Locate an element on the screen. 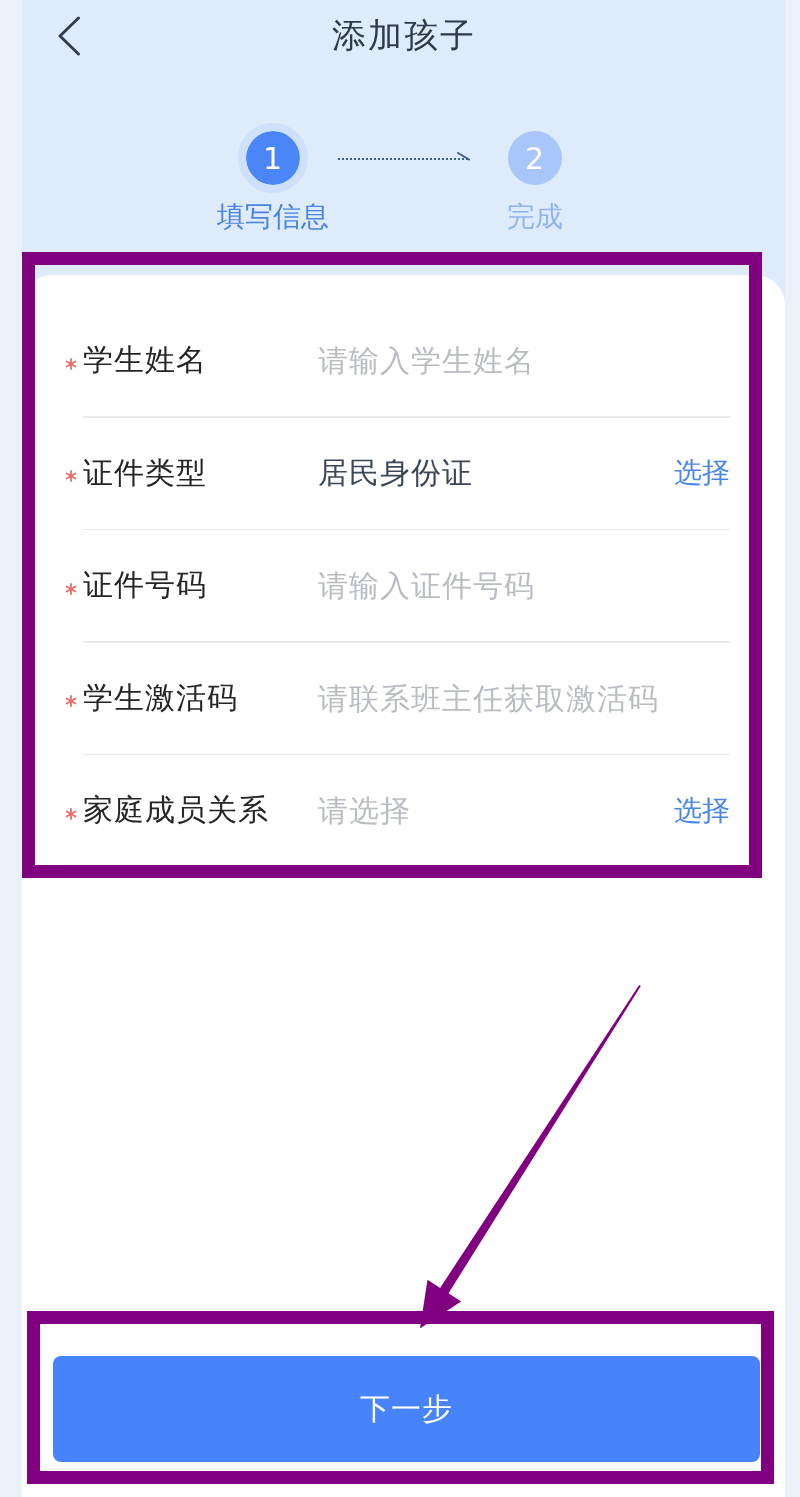  step-label: 填写信息 is located at coordinates (272, 217).